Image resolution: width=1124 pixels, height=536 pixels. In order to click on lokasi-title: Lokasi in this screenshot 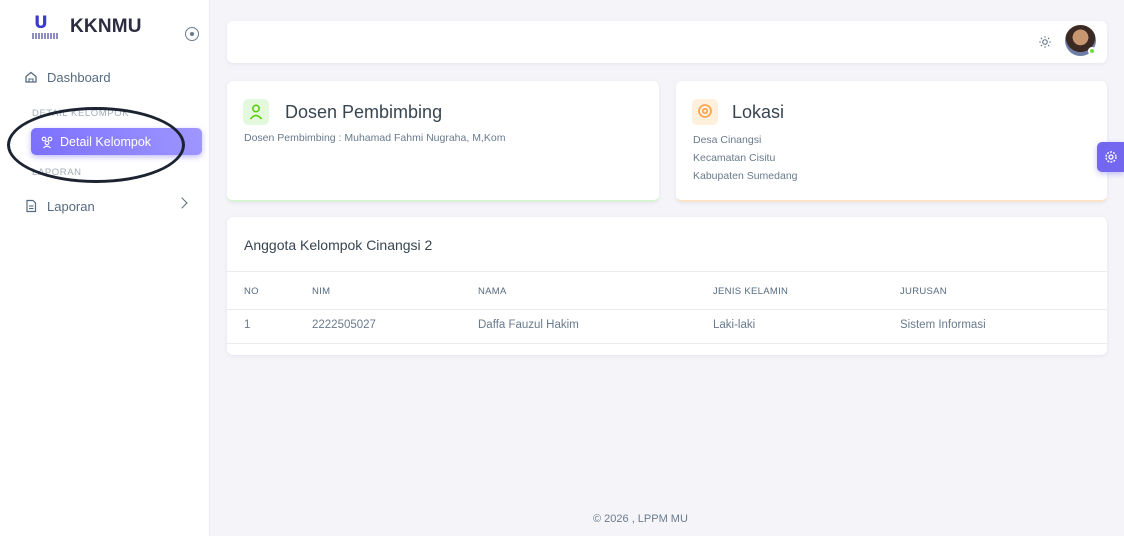, I will do `click(758, 112)`.